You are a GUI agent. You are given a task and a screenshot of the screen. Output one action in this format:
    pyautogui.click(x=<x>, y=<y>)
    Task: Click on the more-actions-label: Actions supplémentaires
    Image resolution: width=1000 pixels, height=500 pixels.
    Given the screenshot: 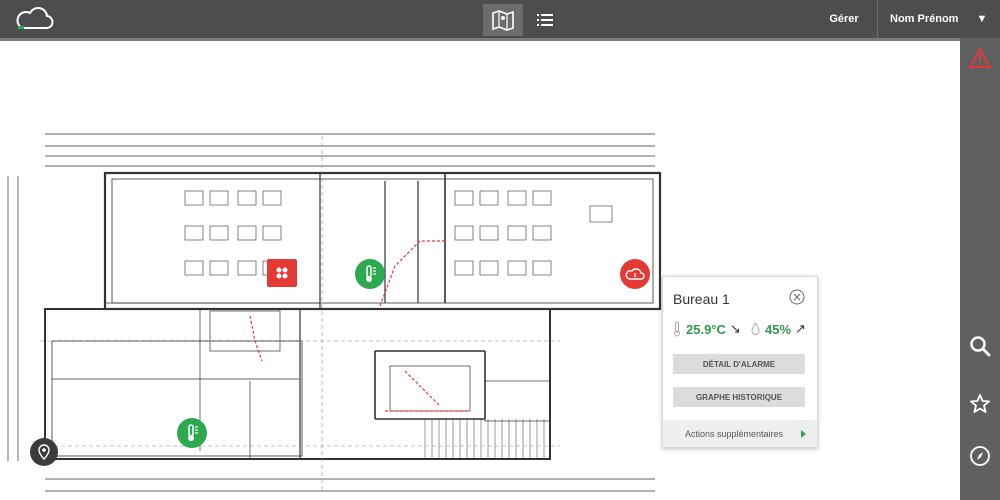 What is the action you would take?
    pyautogui.click(x=734, y=433)
    